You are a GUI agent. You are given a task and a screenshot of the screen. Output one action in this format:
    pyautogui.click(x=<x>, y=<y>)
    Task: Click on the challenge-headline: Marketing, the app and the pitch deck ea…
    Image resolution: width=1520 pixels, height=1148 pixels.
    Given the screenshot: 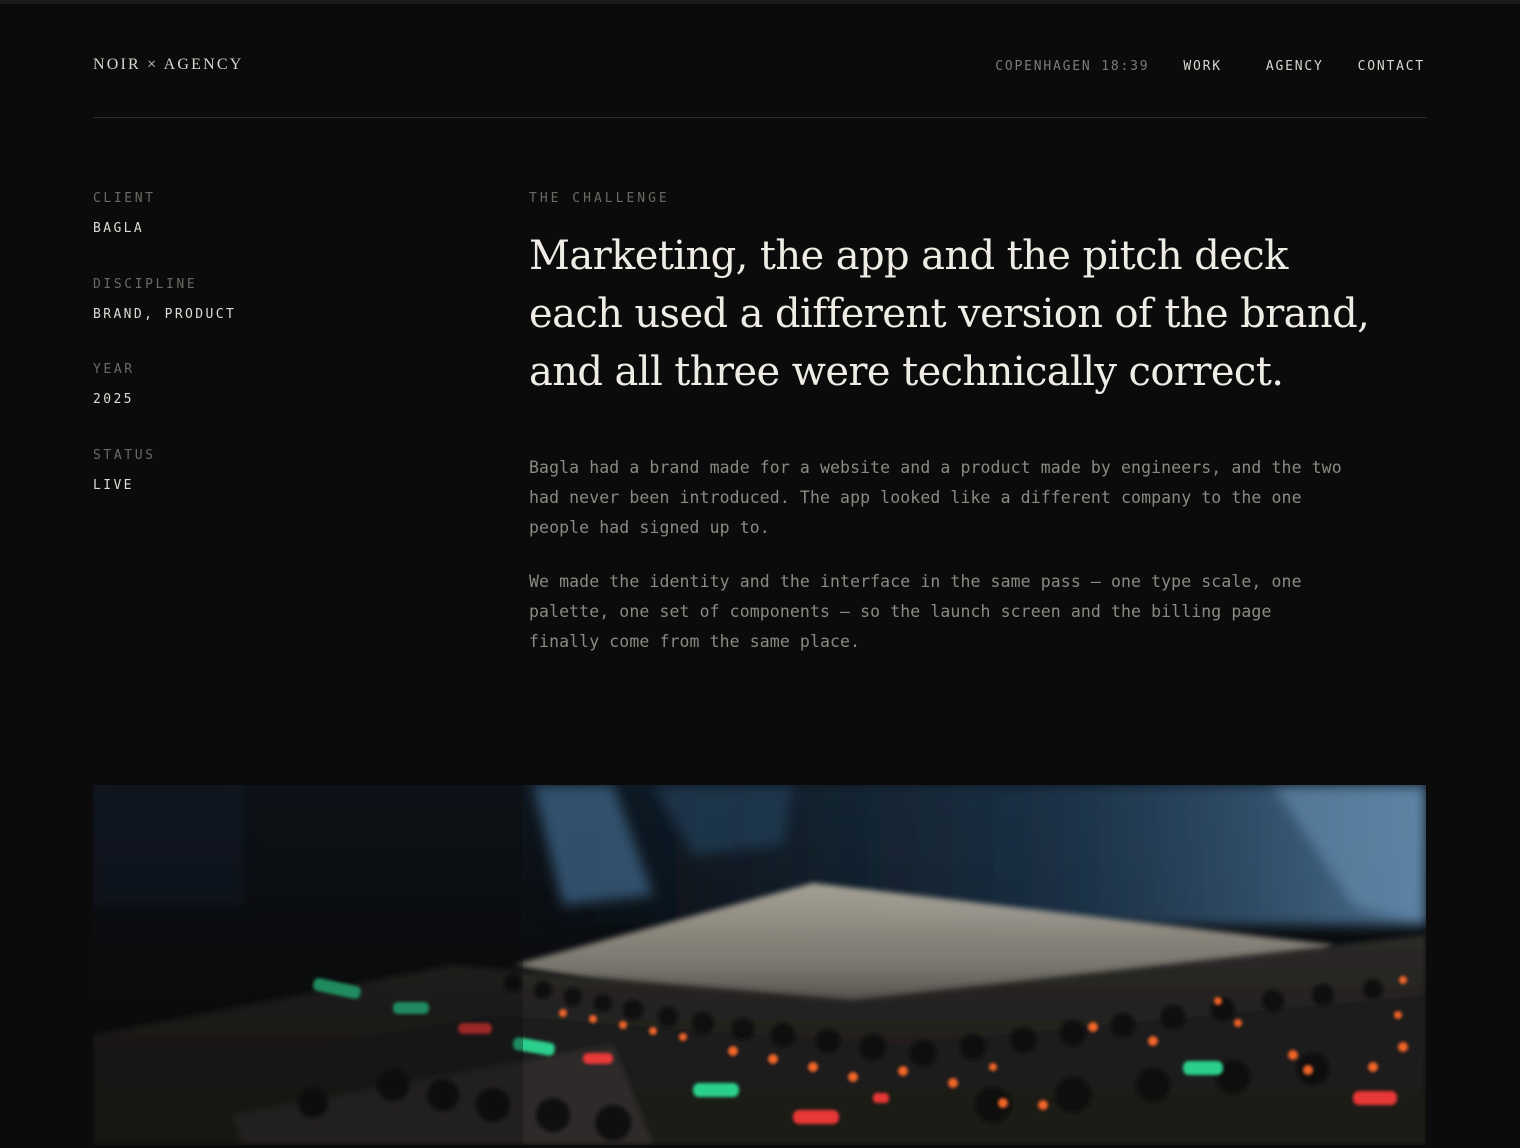 What is the action you would take?
    pyautogui.click(x=949, y=314)
    